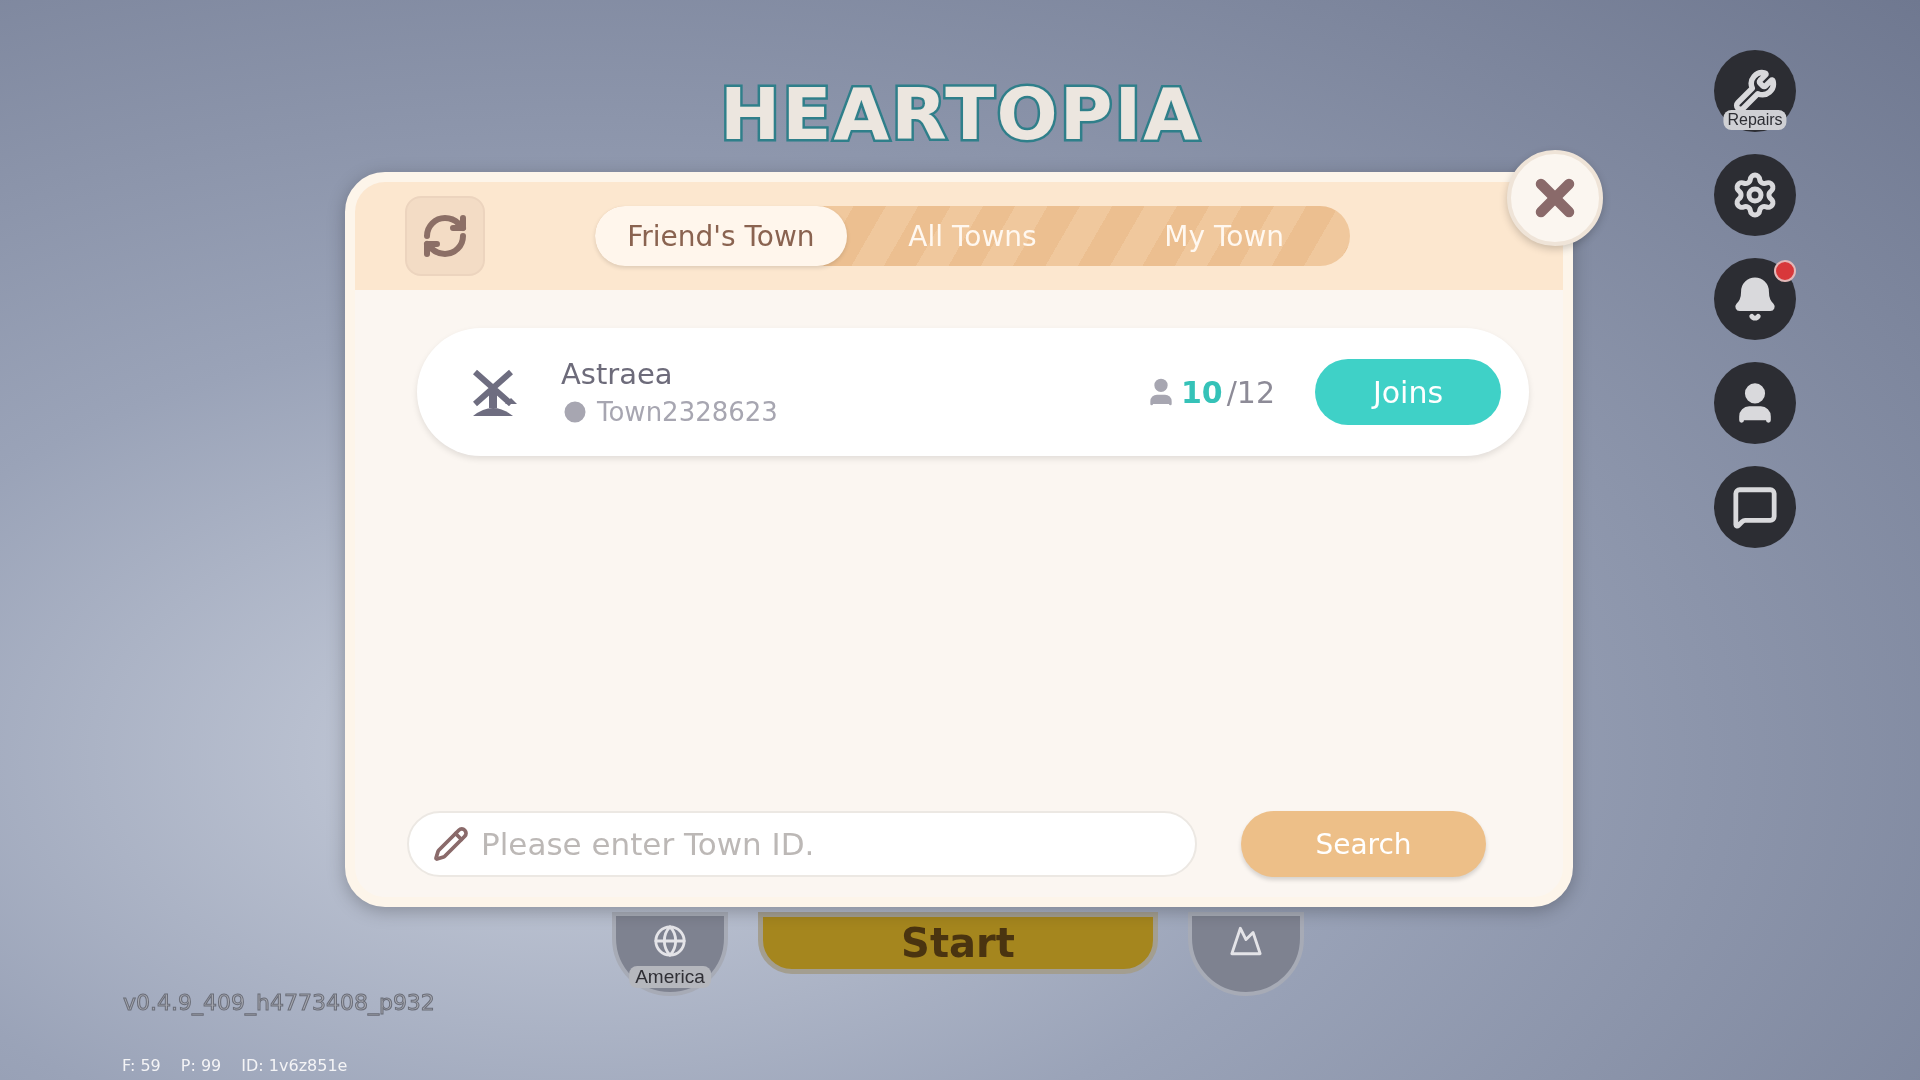 The width and height of the screenshot is (1920, 1080). What do you see at coordinates (1755, 120) in the screenshot?
I see `button-label: Repairs` at bounding box center [1755, 120].